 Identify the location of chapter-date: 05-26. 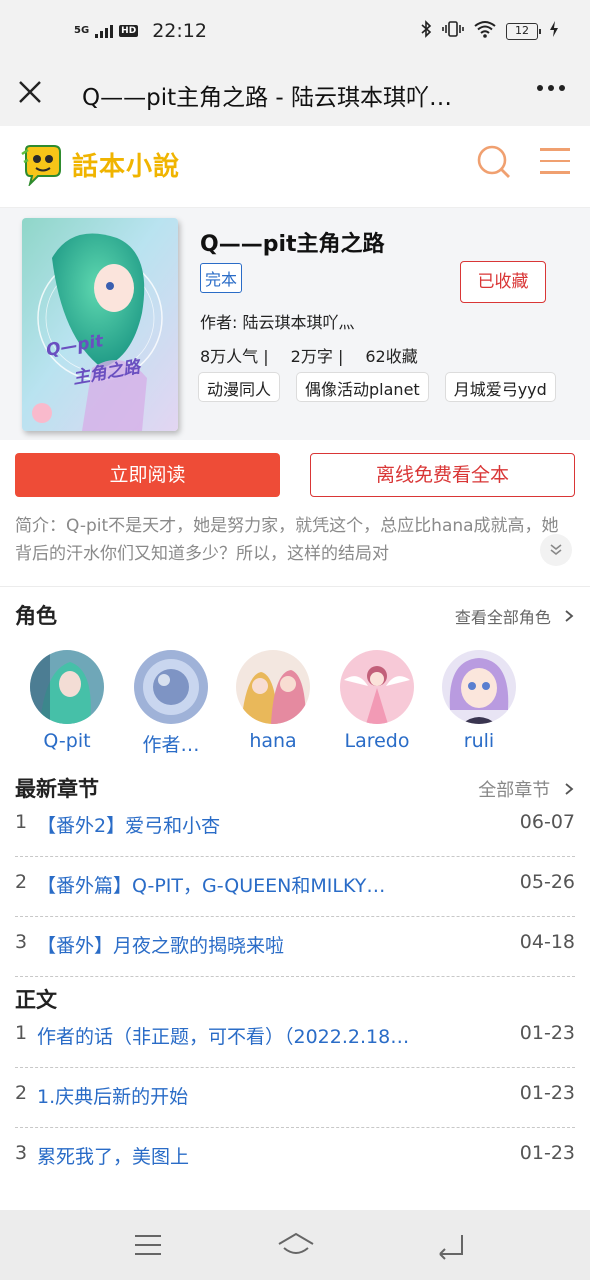
(547, 882).